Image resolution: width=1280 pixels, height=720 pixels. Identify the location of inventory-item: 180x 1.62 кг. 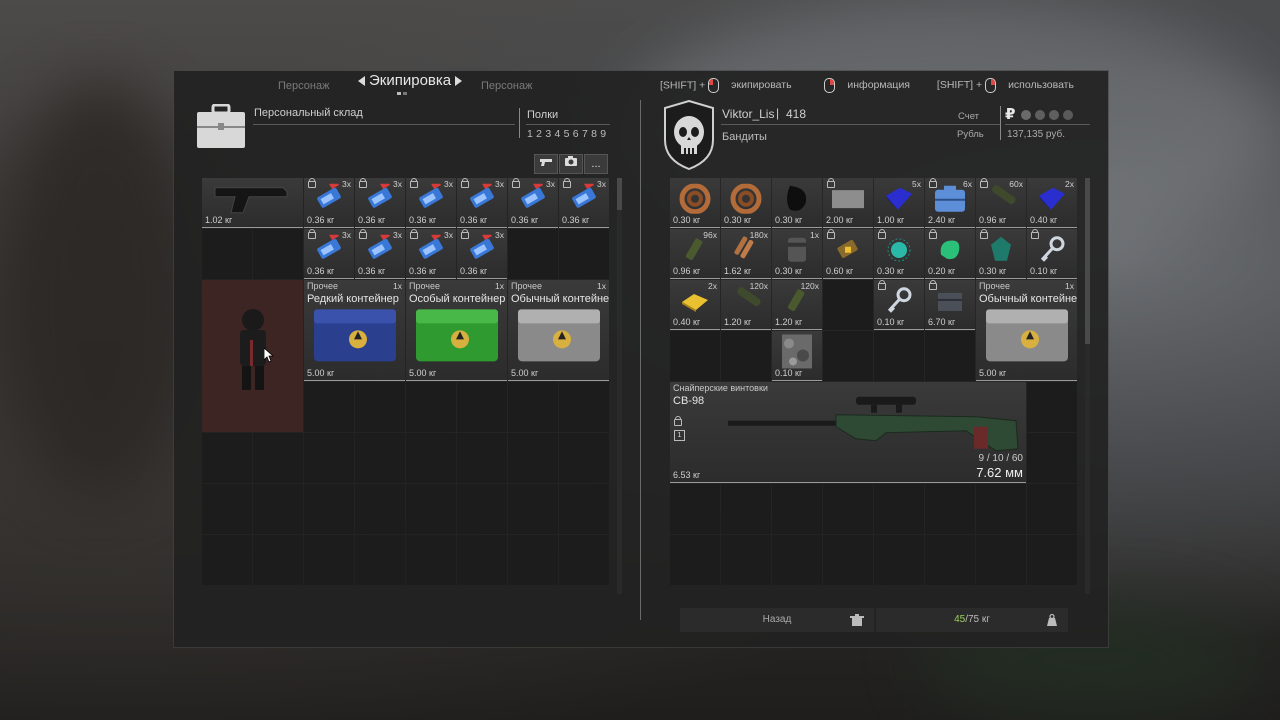
(746, 254).